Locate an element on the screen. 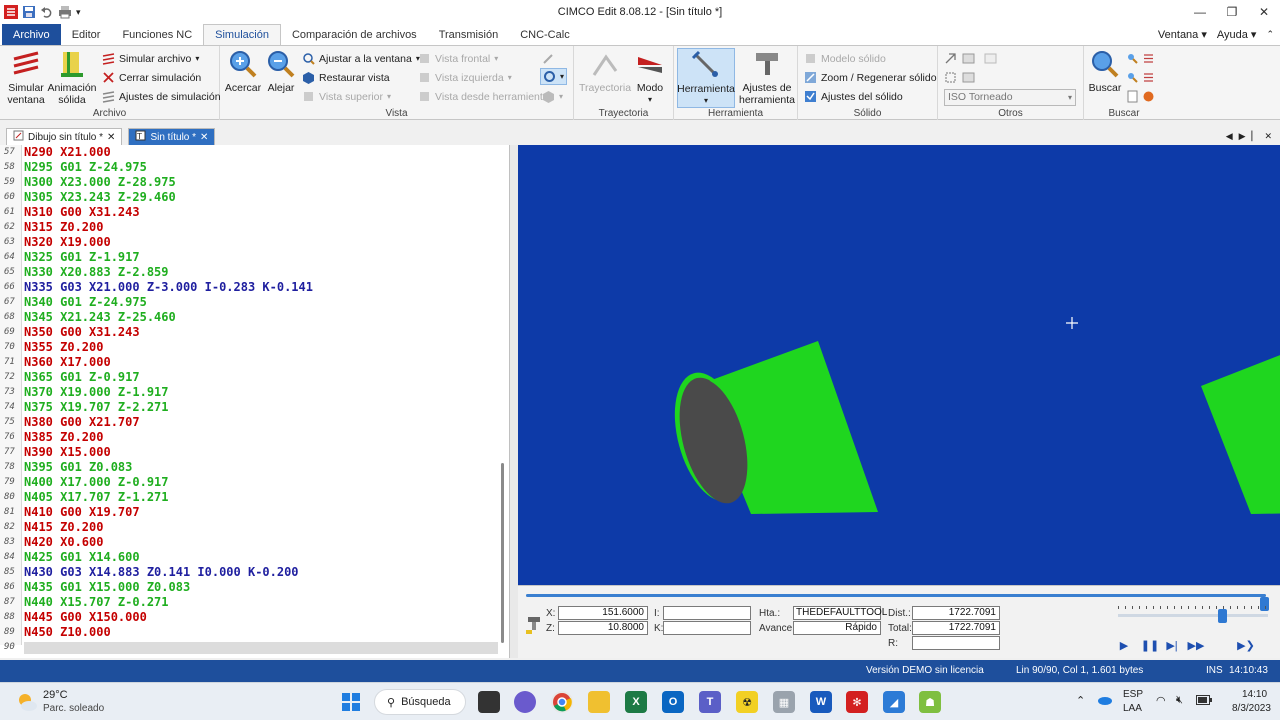 Image resolution: width=1280 pixels, height=720 pixels. pane-splitter is located at coordinates (514, 401).